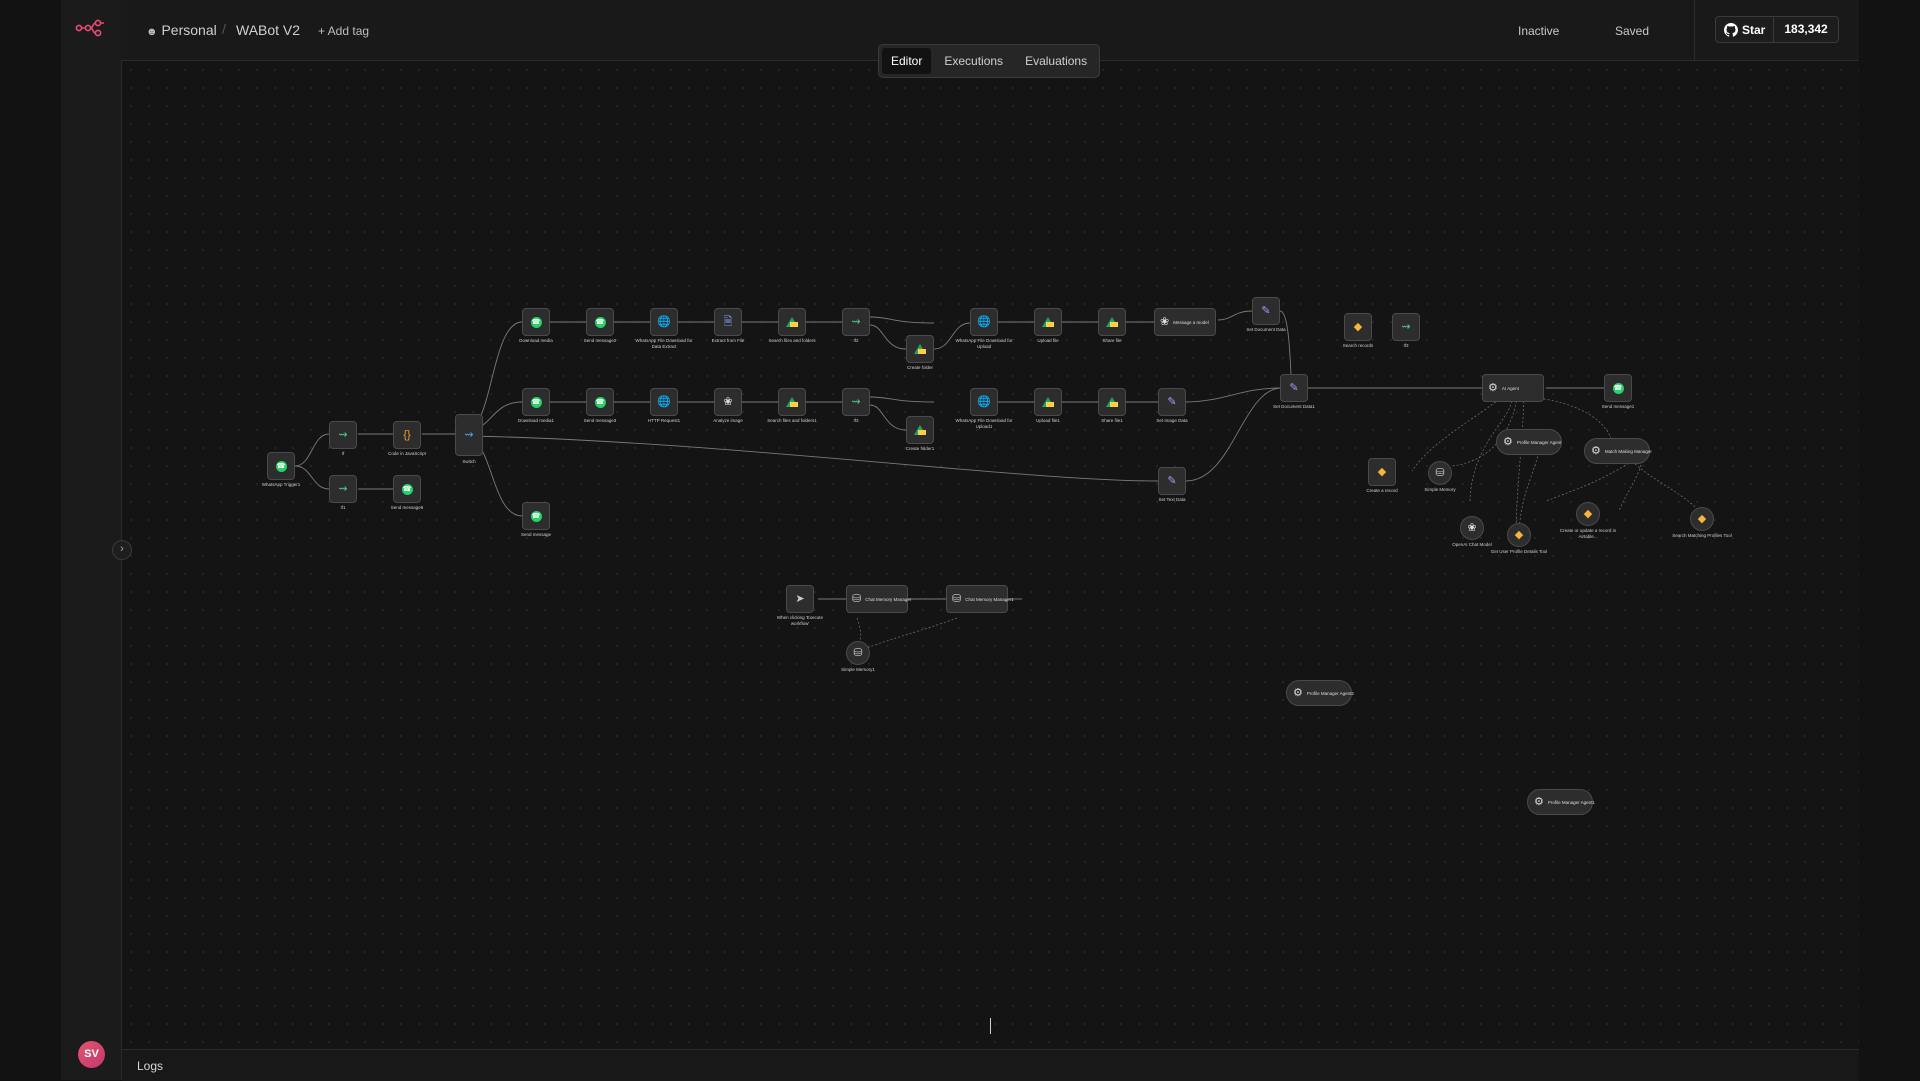 This screenshot has width=1920, height=1081. I want to click on extract-from-file-node: 🗎, so click(728, 322).